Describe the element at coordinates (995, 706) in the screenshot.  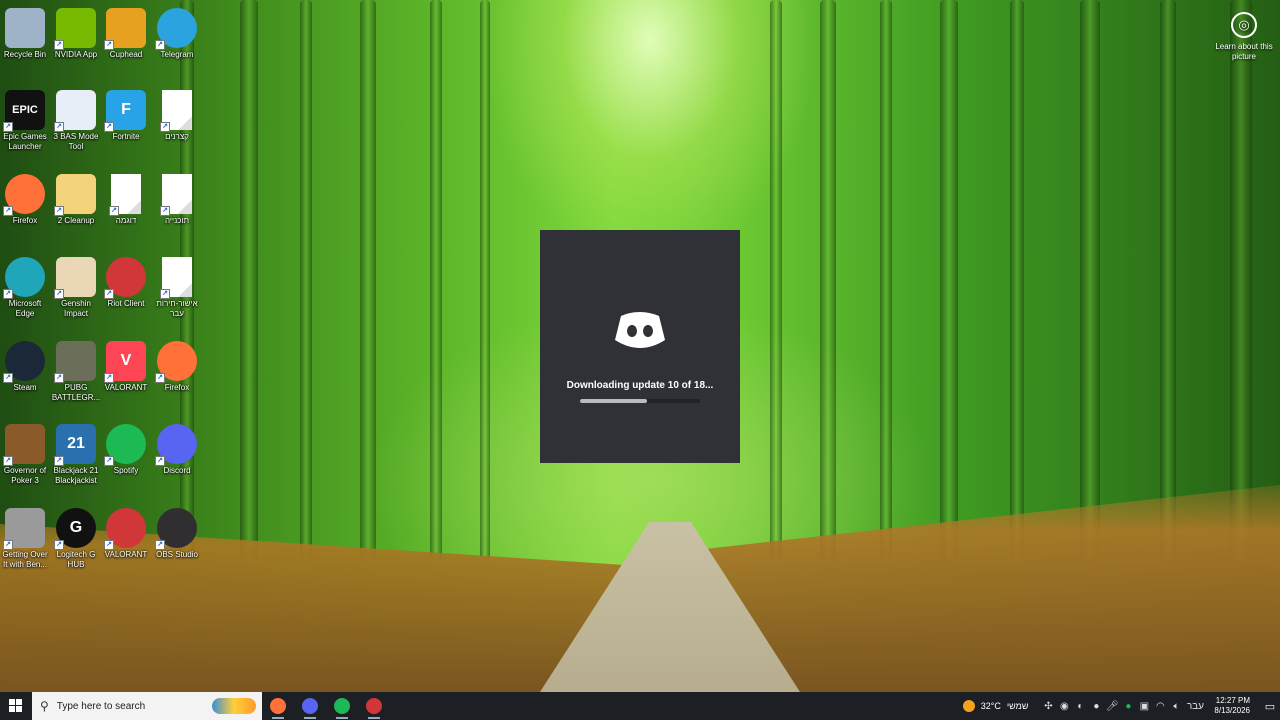
I see `weather-widget: 32°C שמשי` at that location.